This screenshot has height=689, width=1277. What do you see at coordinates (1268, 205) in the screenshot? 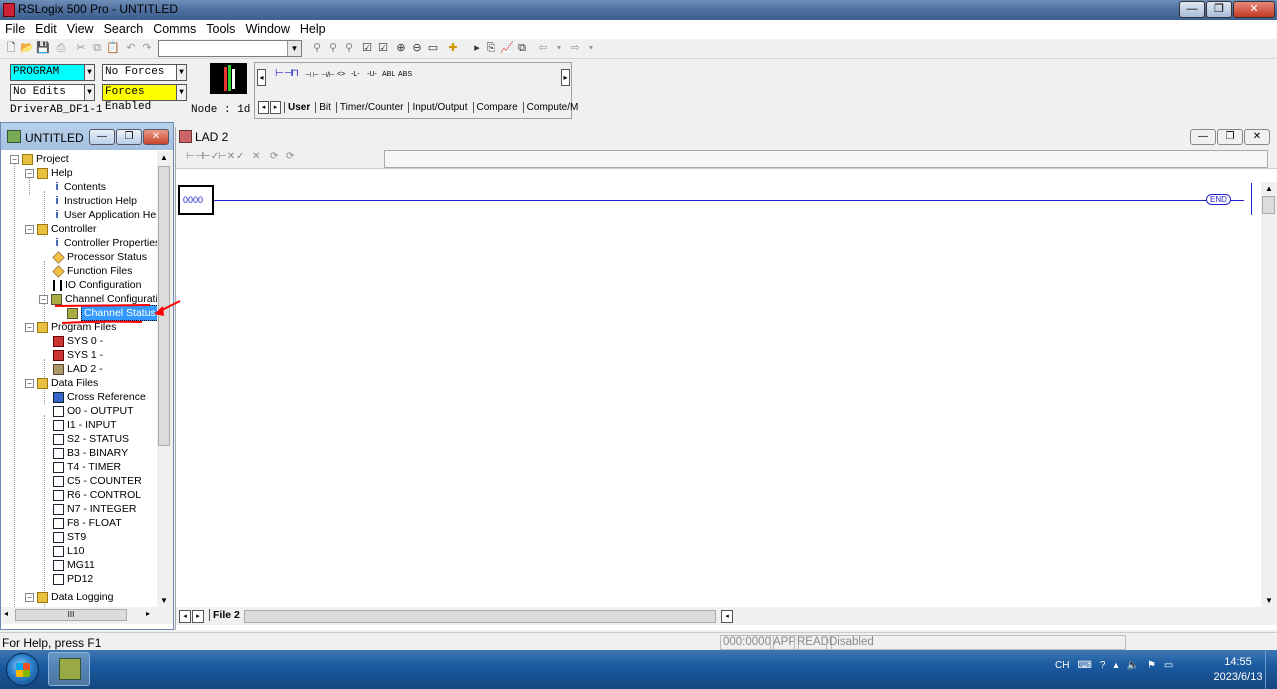
I see `ladder-vscroll-thumb` at bounding box center [1268, 205].